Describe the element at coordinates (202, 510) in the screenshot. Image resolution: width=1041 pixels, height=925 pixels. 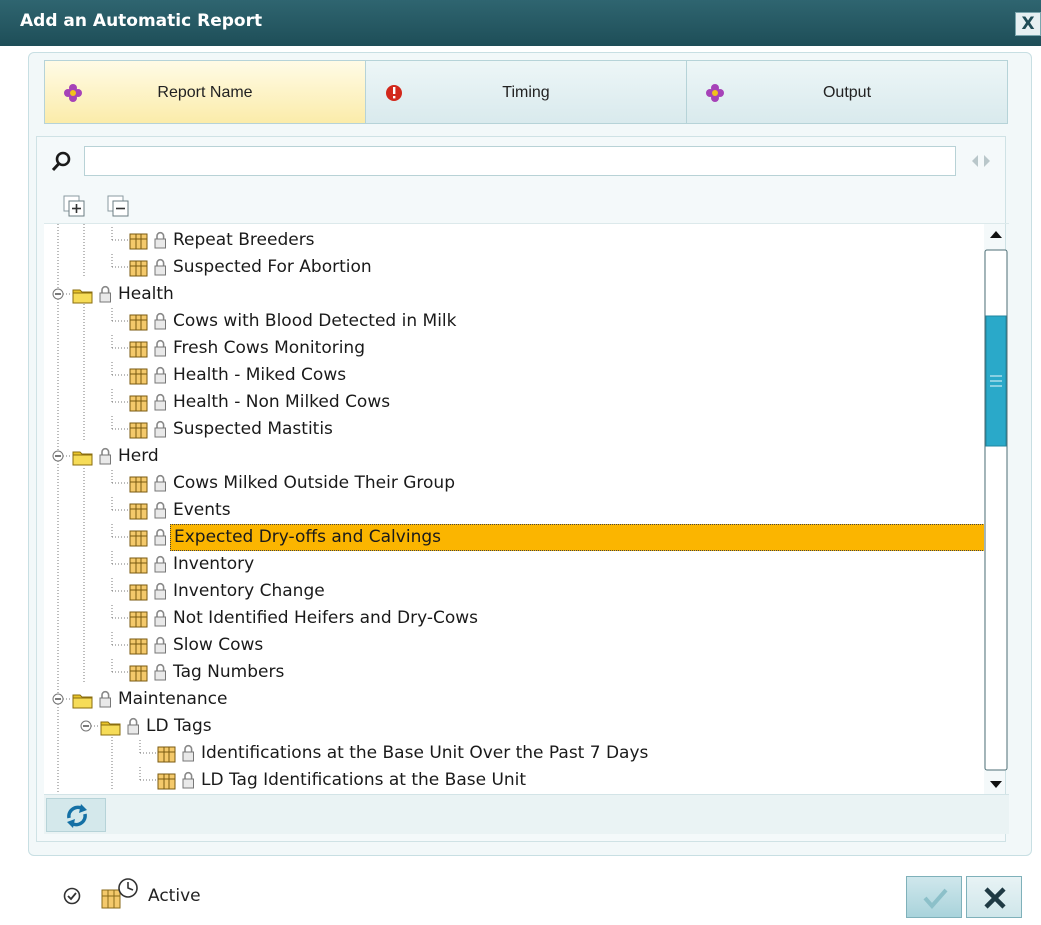
I see `tree-item-label: Events` at that location.